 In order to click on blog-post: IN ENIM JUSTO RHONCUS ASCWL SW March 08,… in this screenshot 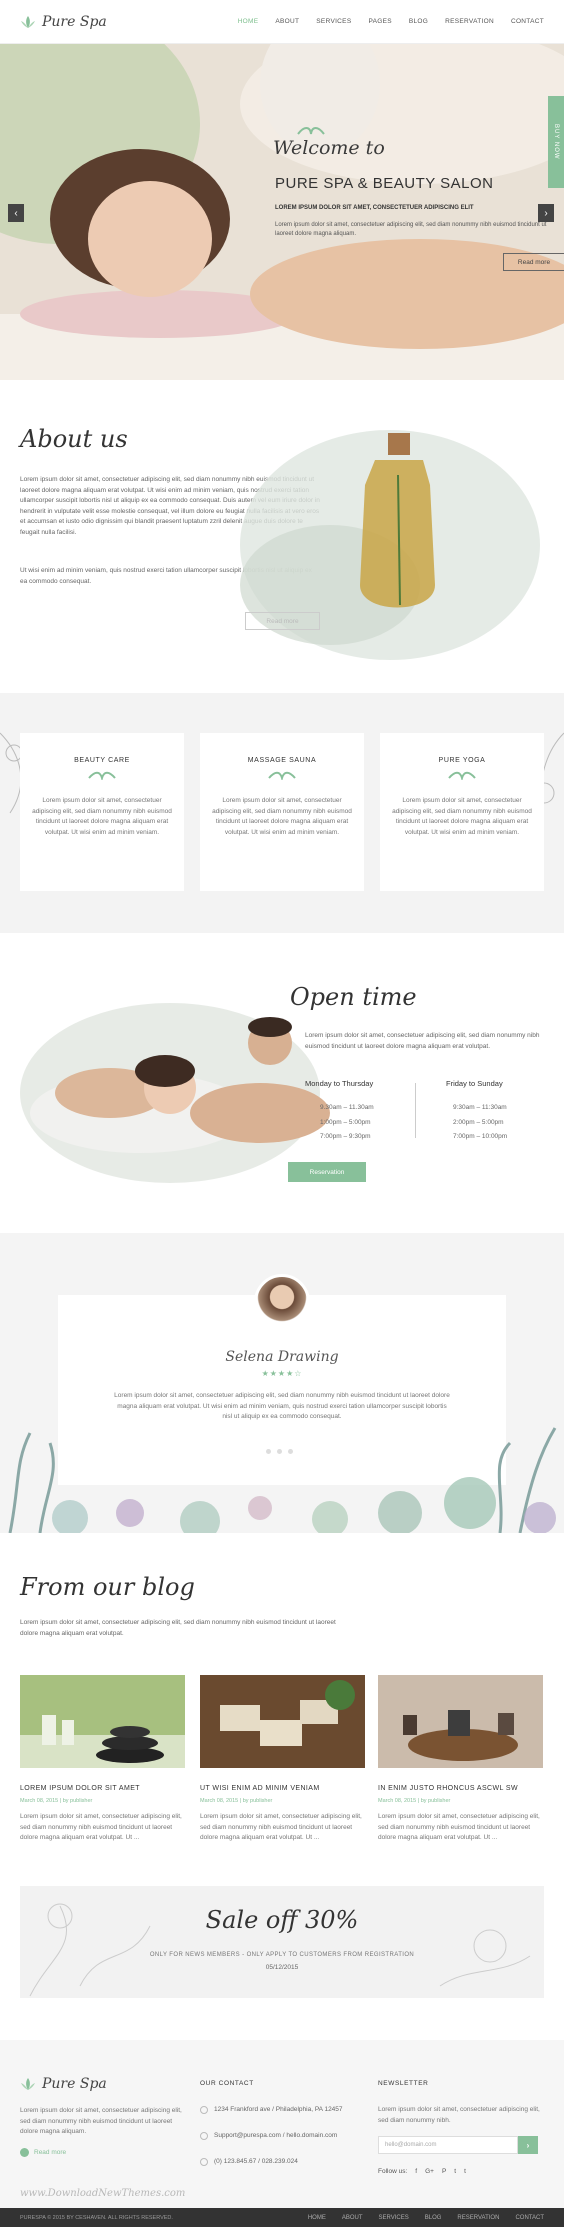, I will do `click(460, 1759)`.